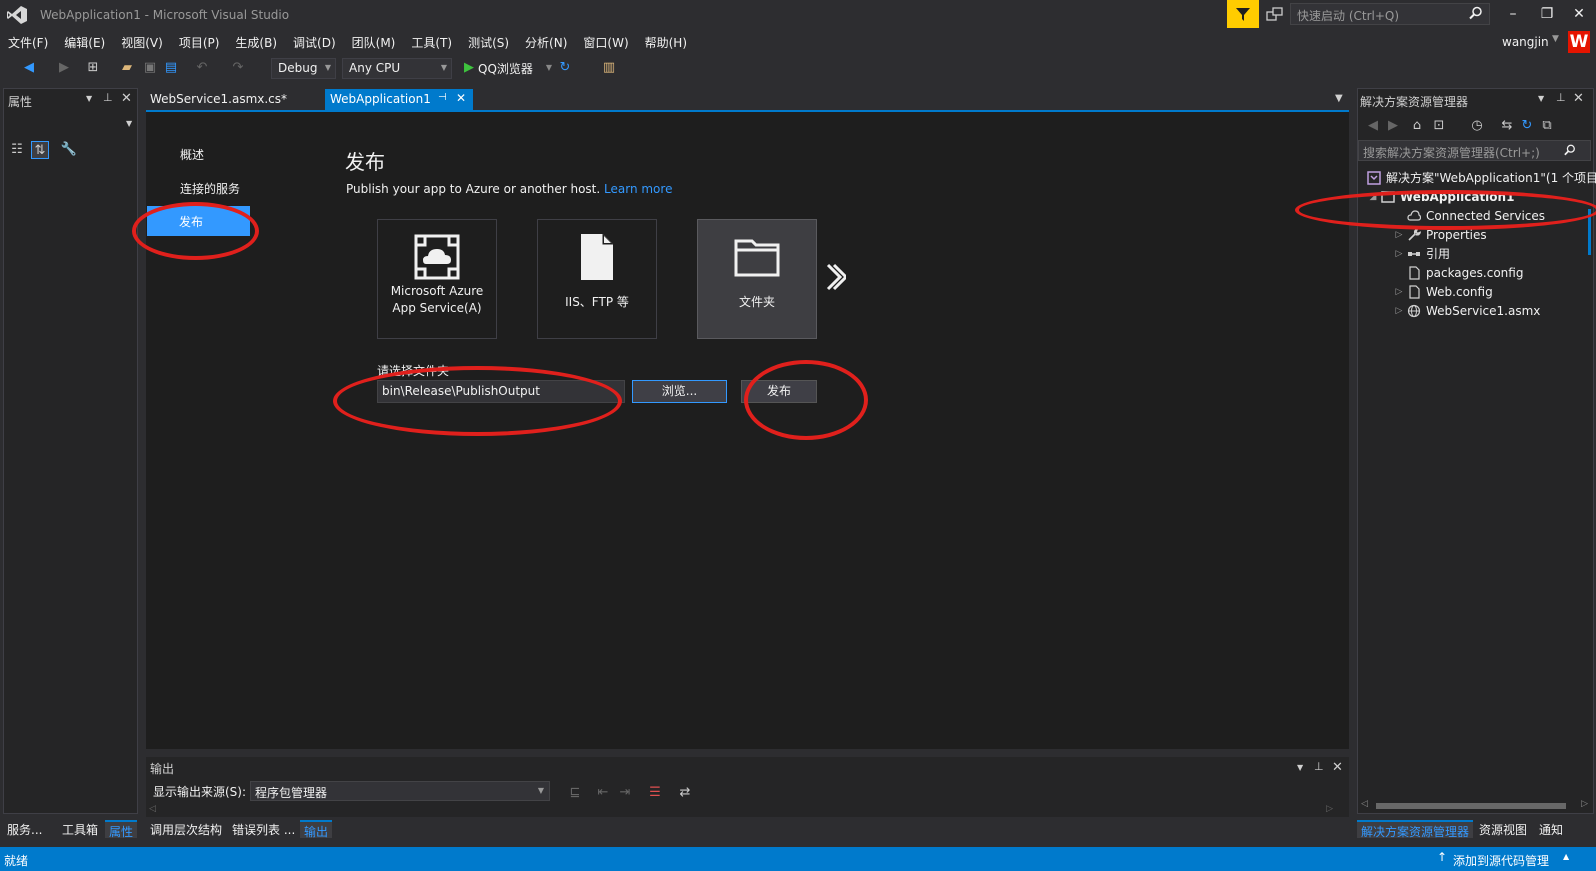 This screenshot has height=871, width=1596. What do you see at coordinates (437, 279) in the screenshot?
I see `target-azure-app-service: Microsoft Azure App Service(A)` at bounding box center [437, 279].